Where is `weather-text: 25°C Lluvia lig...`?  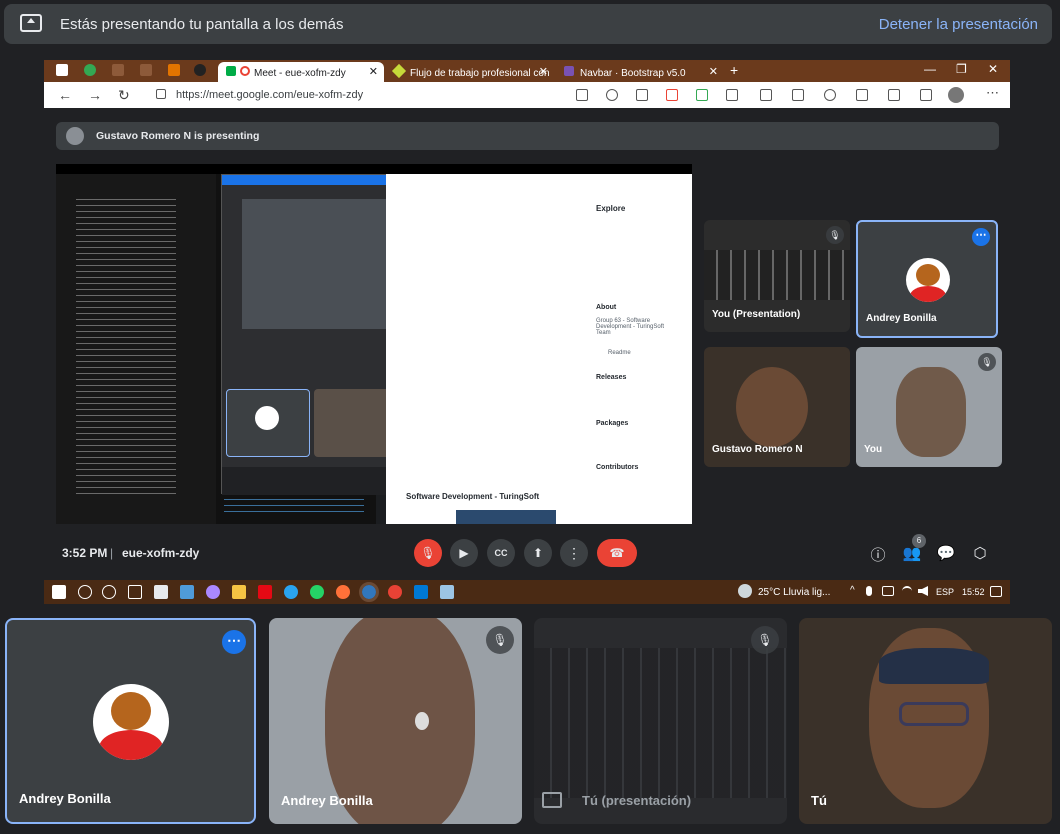 weather-text: 25°C Lluvia lig... is located at coordinates (794, 592).